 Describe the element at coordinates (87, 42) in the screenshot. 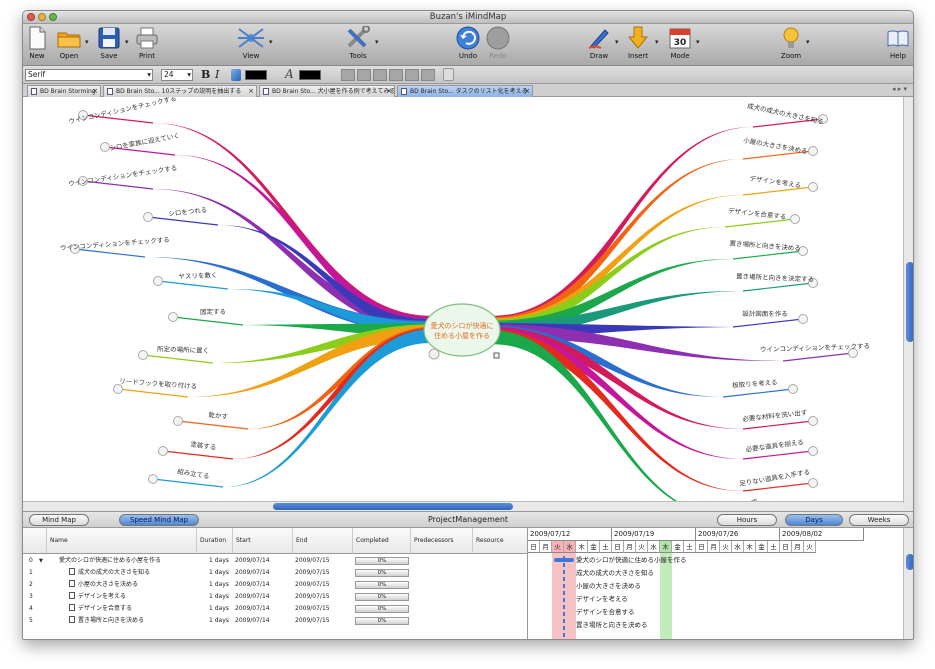

I see `open-dropdown-arrow: ▾` at that location.